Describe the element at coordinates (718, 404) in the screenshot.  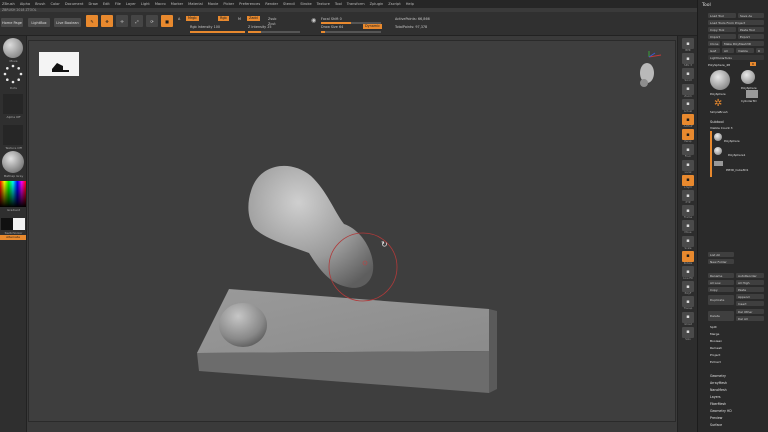
I see `section-fibermesh: FiberMesh` at that location.